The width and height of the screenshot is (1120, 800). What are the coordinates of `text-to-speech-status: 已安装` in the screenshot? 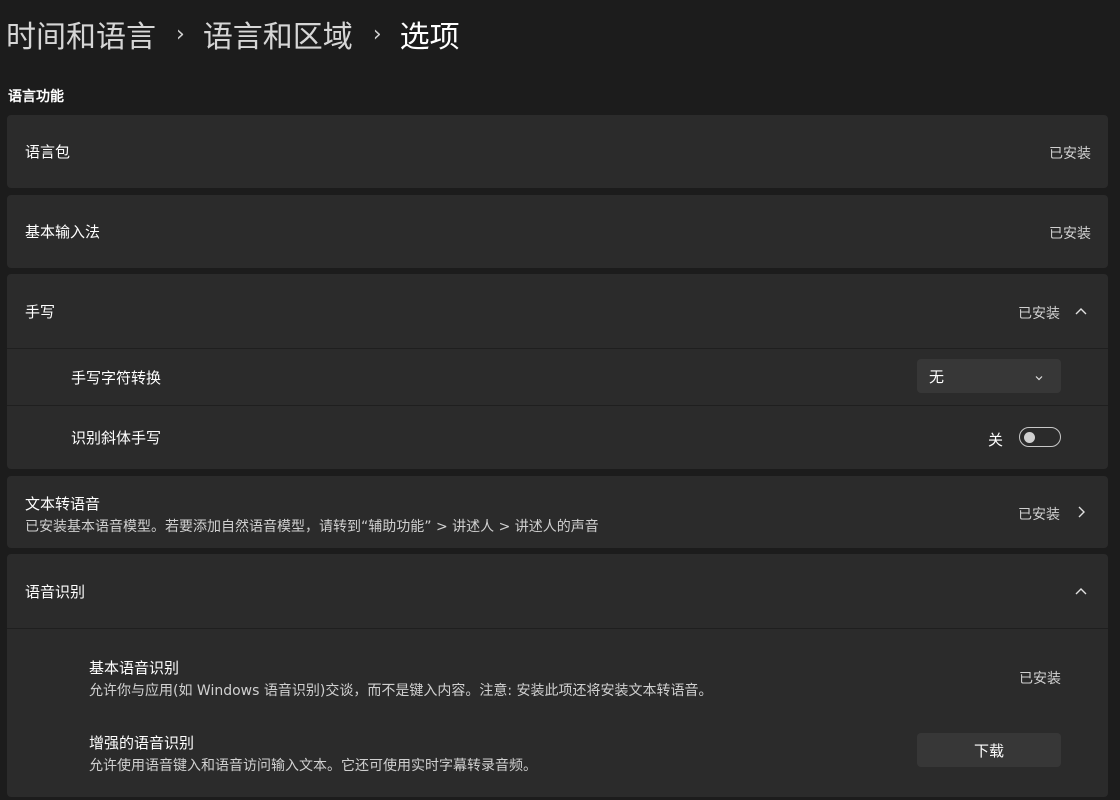 It's located at (1039, 515).